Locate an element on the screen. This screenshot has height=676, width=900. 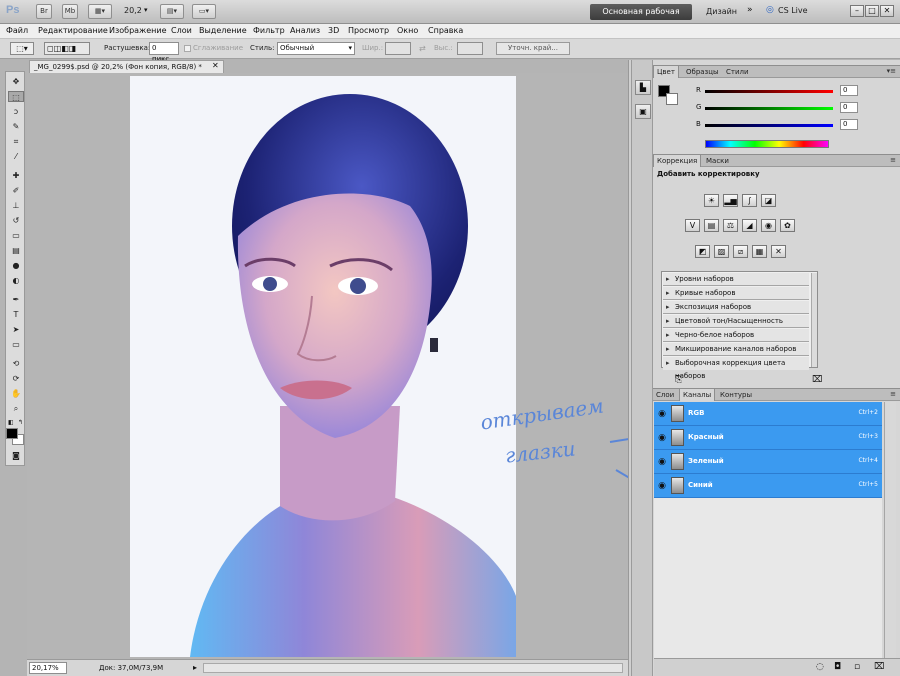
status-menu-icon: ▸ is located at coordinates (195, 667).